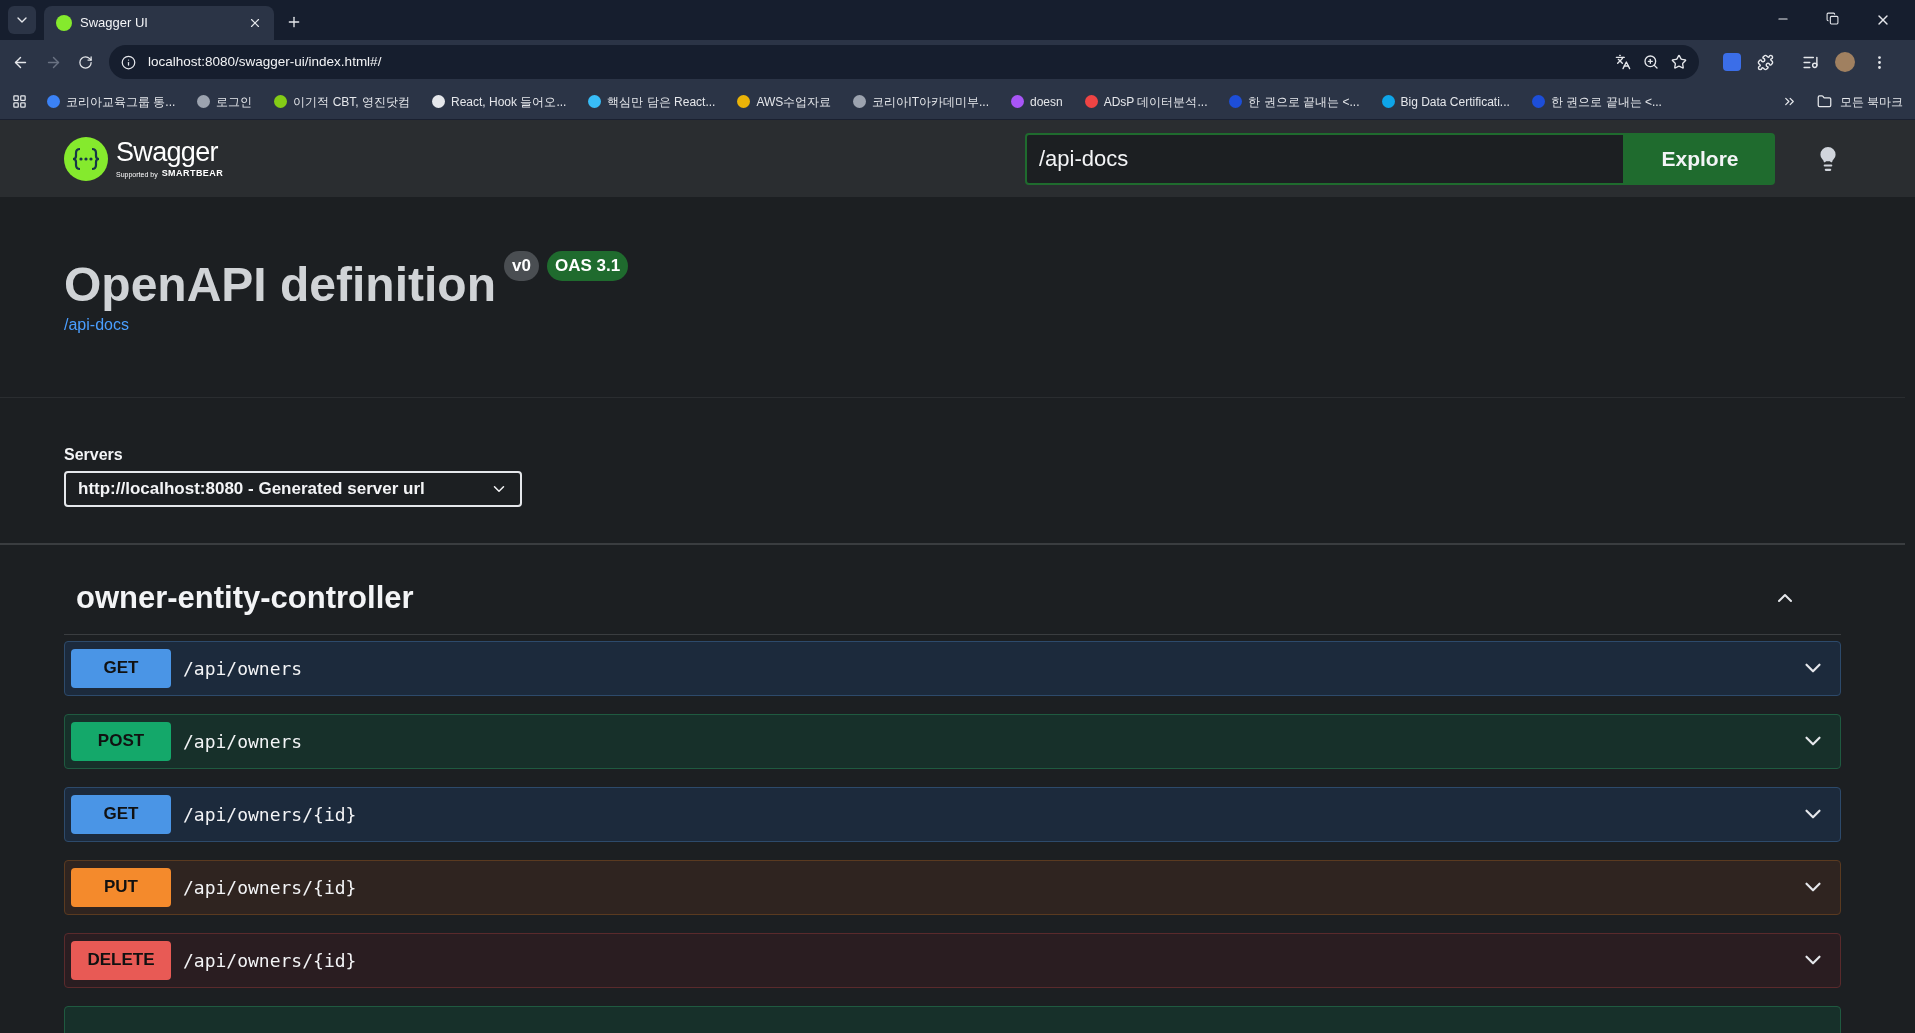 The width and height of the screenshot is (1915, 1033). I want to click on operation-row: GET /api/owners, so click(952, 668).